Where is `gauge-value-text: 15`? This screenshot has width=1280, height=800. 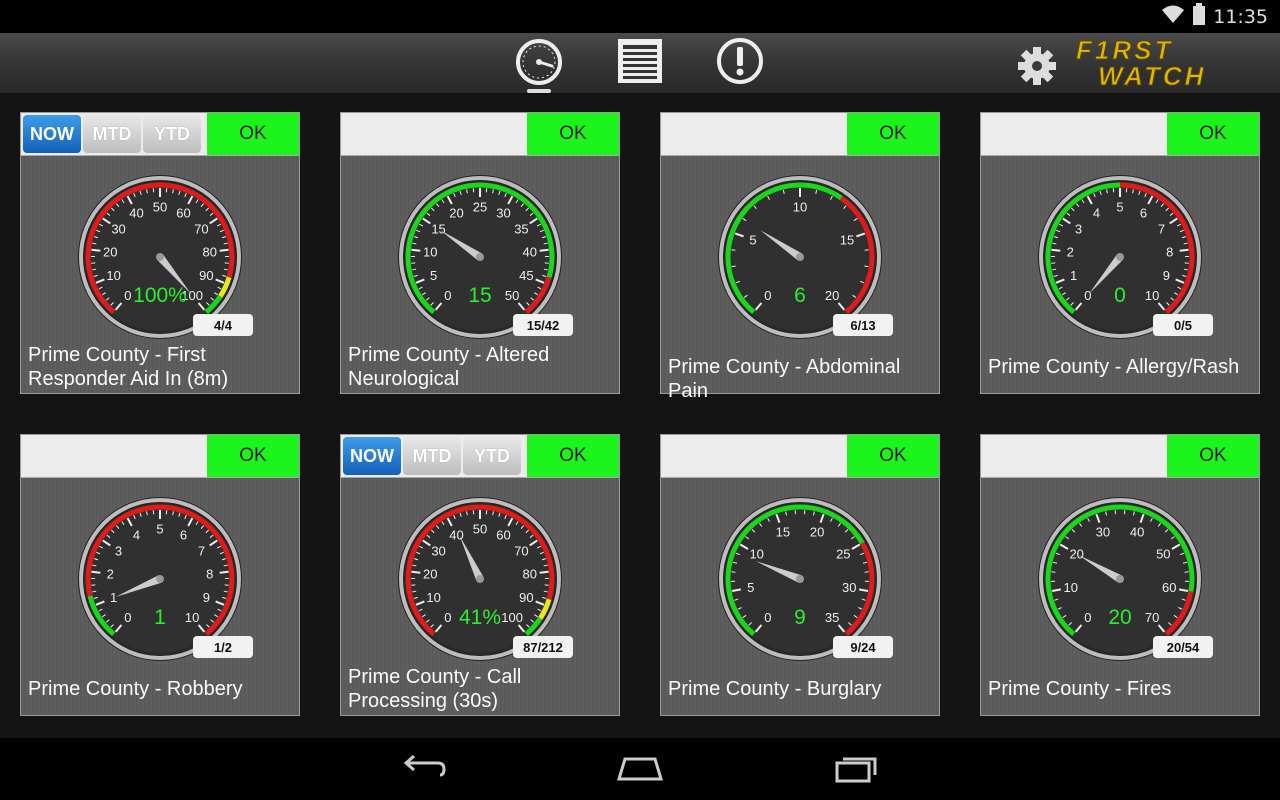
gauge-value-text: 15 is located at coordinates (479, 295).